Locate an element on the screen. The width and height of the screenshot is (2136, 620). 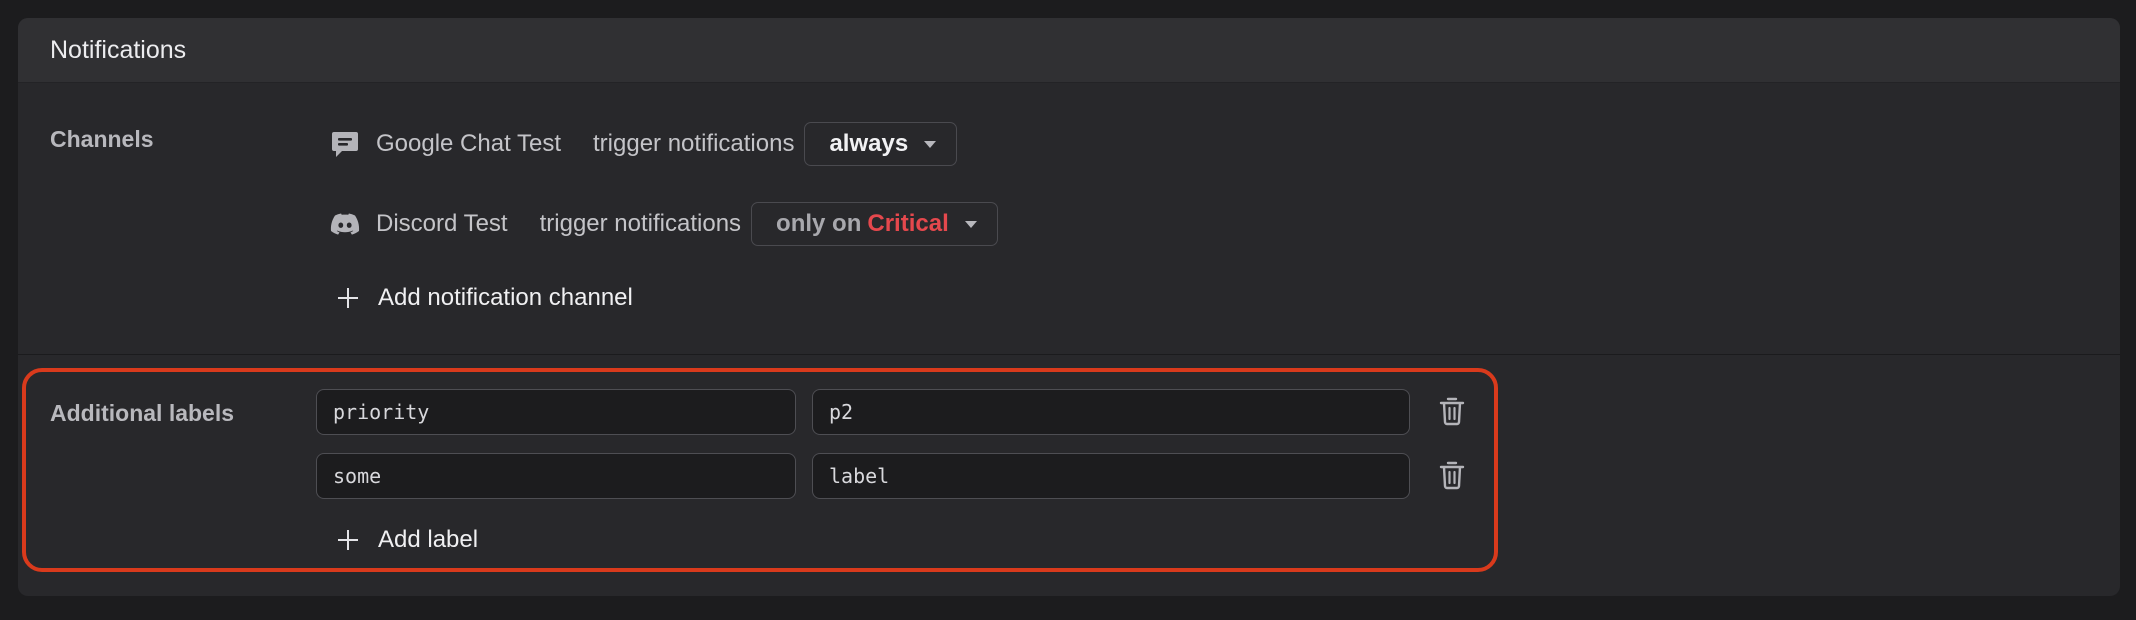
add-label-button: Add label is located at coordinates (407, 540).